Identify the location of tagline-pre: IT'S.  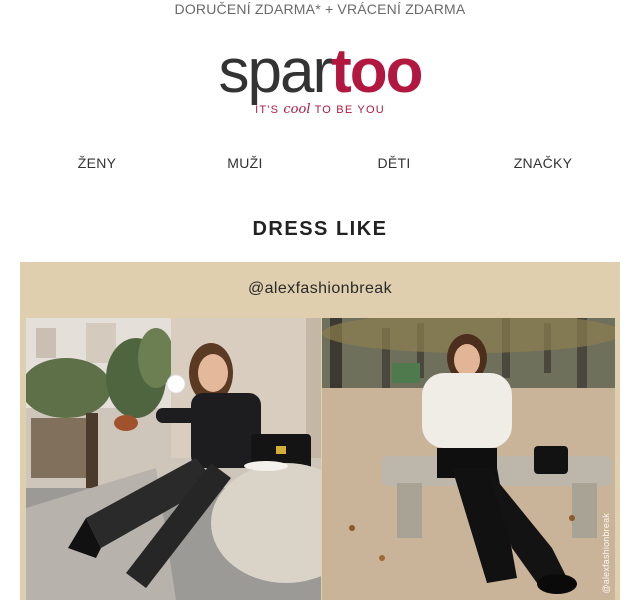
(267, 110).